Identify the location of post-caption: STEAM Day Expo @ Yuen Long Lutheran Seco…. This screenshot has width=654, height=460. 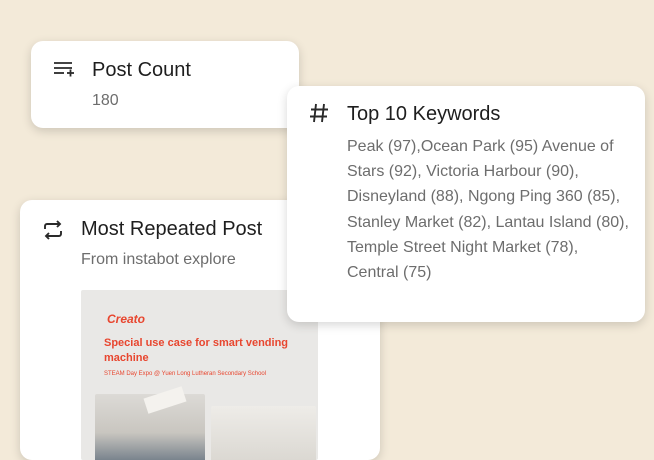
(185, 374).